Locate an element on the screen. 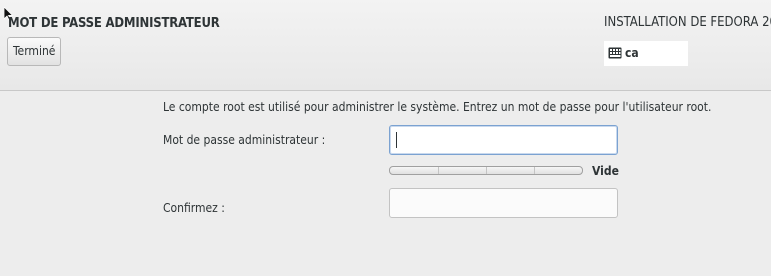 The image size is (771, 276). confirm-password-input is located at coordinates (503, 203).